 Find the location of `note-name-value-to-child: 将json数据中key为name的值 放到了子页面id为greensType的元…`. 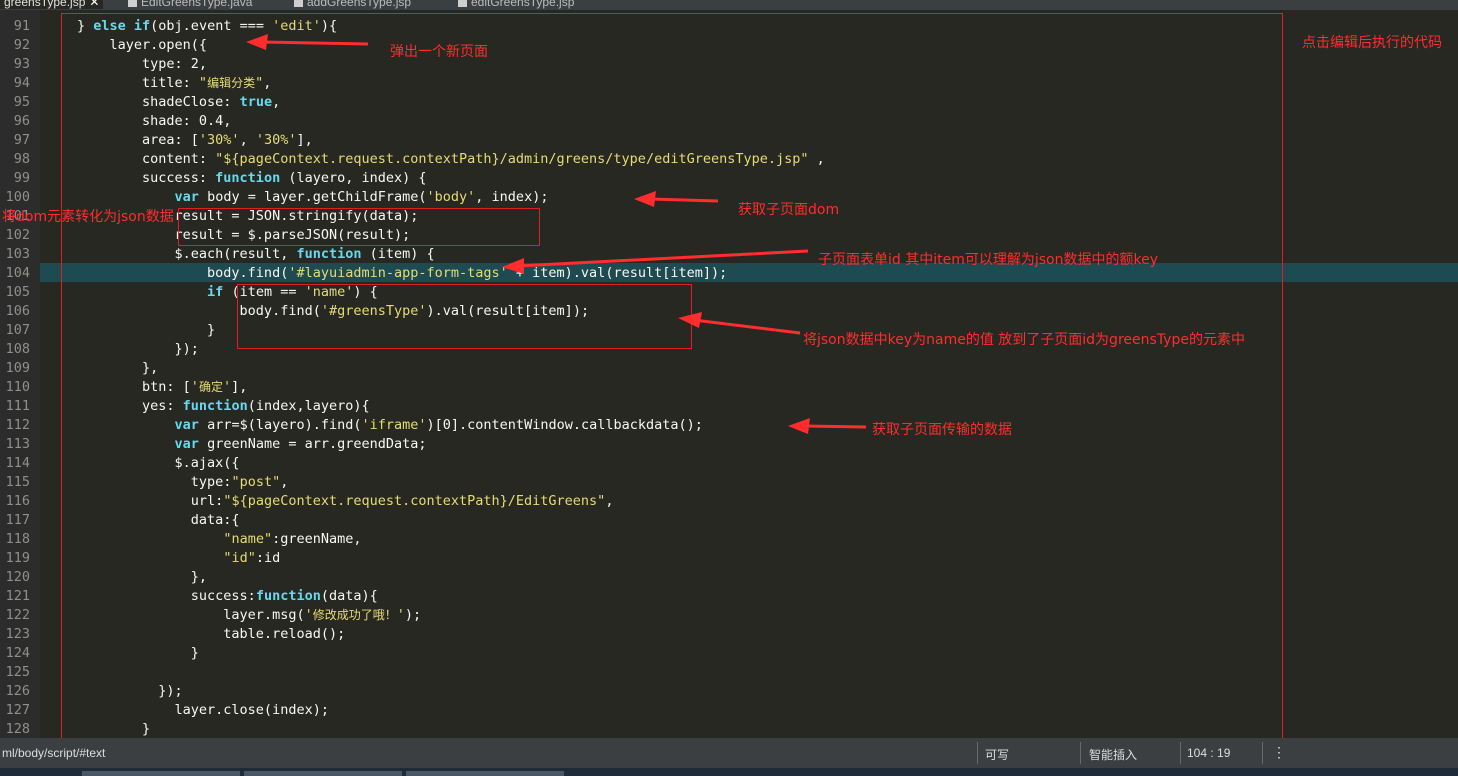

note-name-value-to-child: 将json数据中key为name的值 放到了子页面id为greensType的元… is located at coordinates (1024, 340).